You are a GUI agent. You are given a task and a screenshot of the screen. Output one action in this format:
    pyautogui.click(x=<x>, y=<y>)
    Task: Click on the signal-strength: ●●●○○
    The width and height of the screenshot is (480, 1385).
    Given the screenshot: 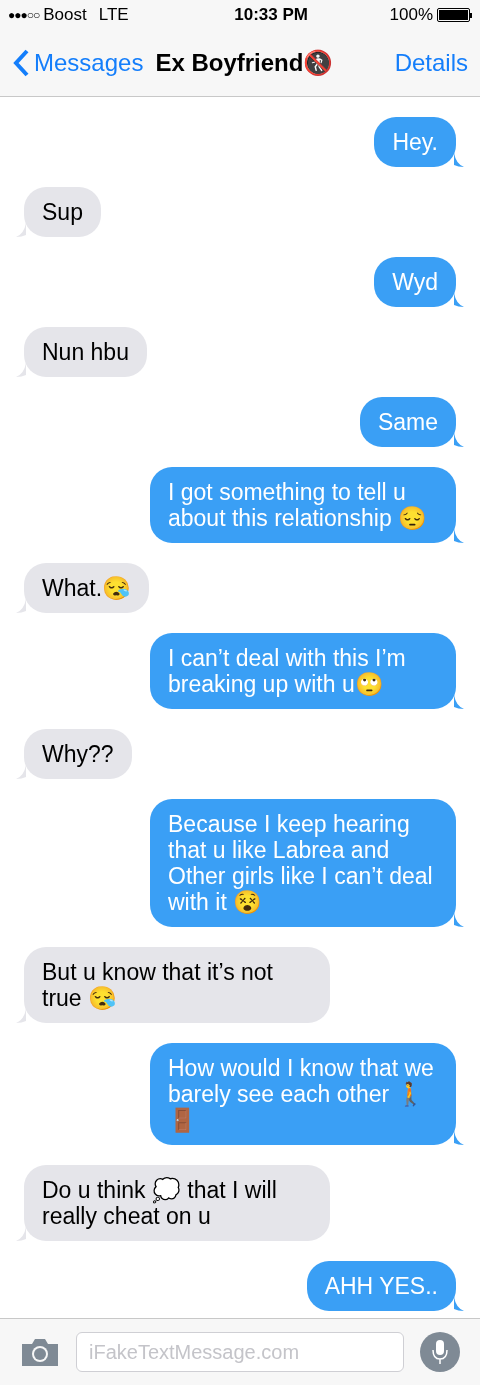 What is the action you would take?
    pyautogui.click(x=24, y=15)
    